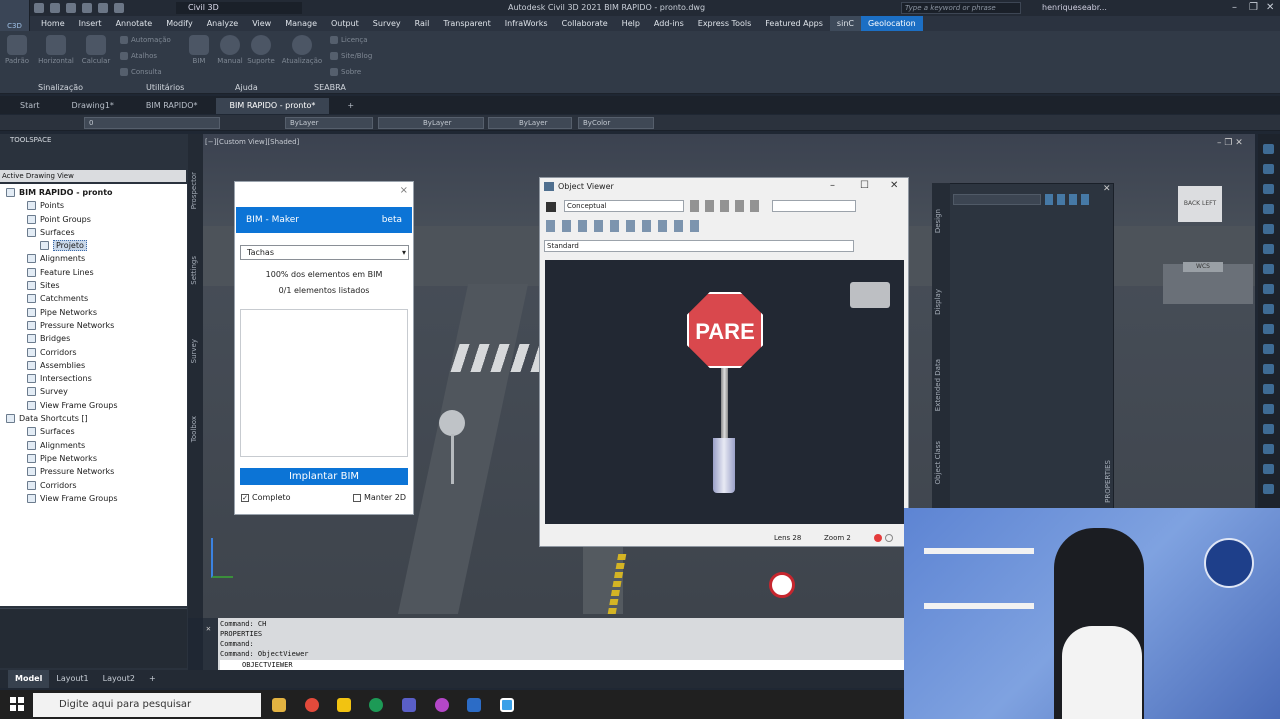  Describe the element at coordinates (301, 23) in the screenshot. I see `tab-manage: Manage` at that location.